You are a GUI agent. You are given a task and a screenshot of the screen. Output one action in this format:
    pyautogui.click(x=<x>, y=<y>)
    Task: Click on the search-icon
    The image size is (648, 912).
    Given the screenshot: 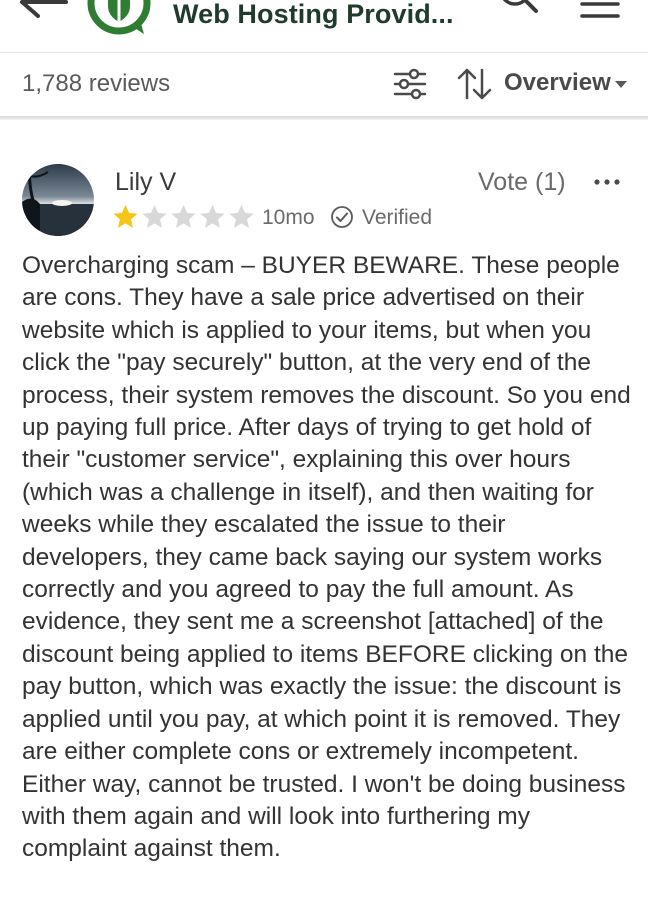 What is the action you would take?
    pyautogui.click(x=520, y=6)
    